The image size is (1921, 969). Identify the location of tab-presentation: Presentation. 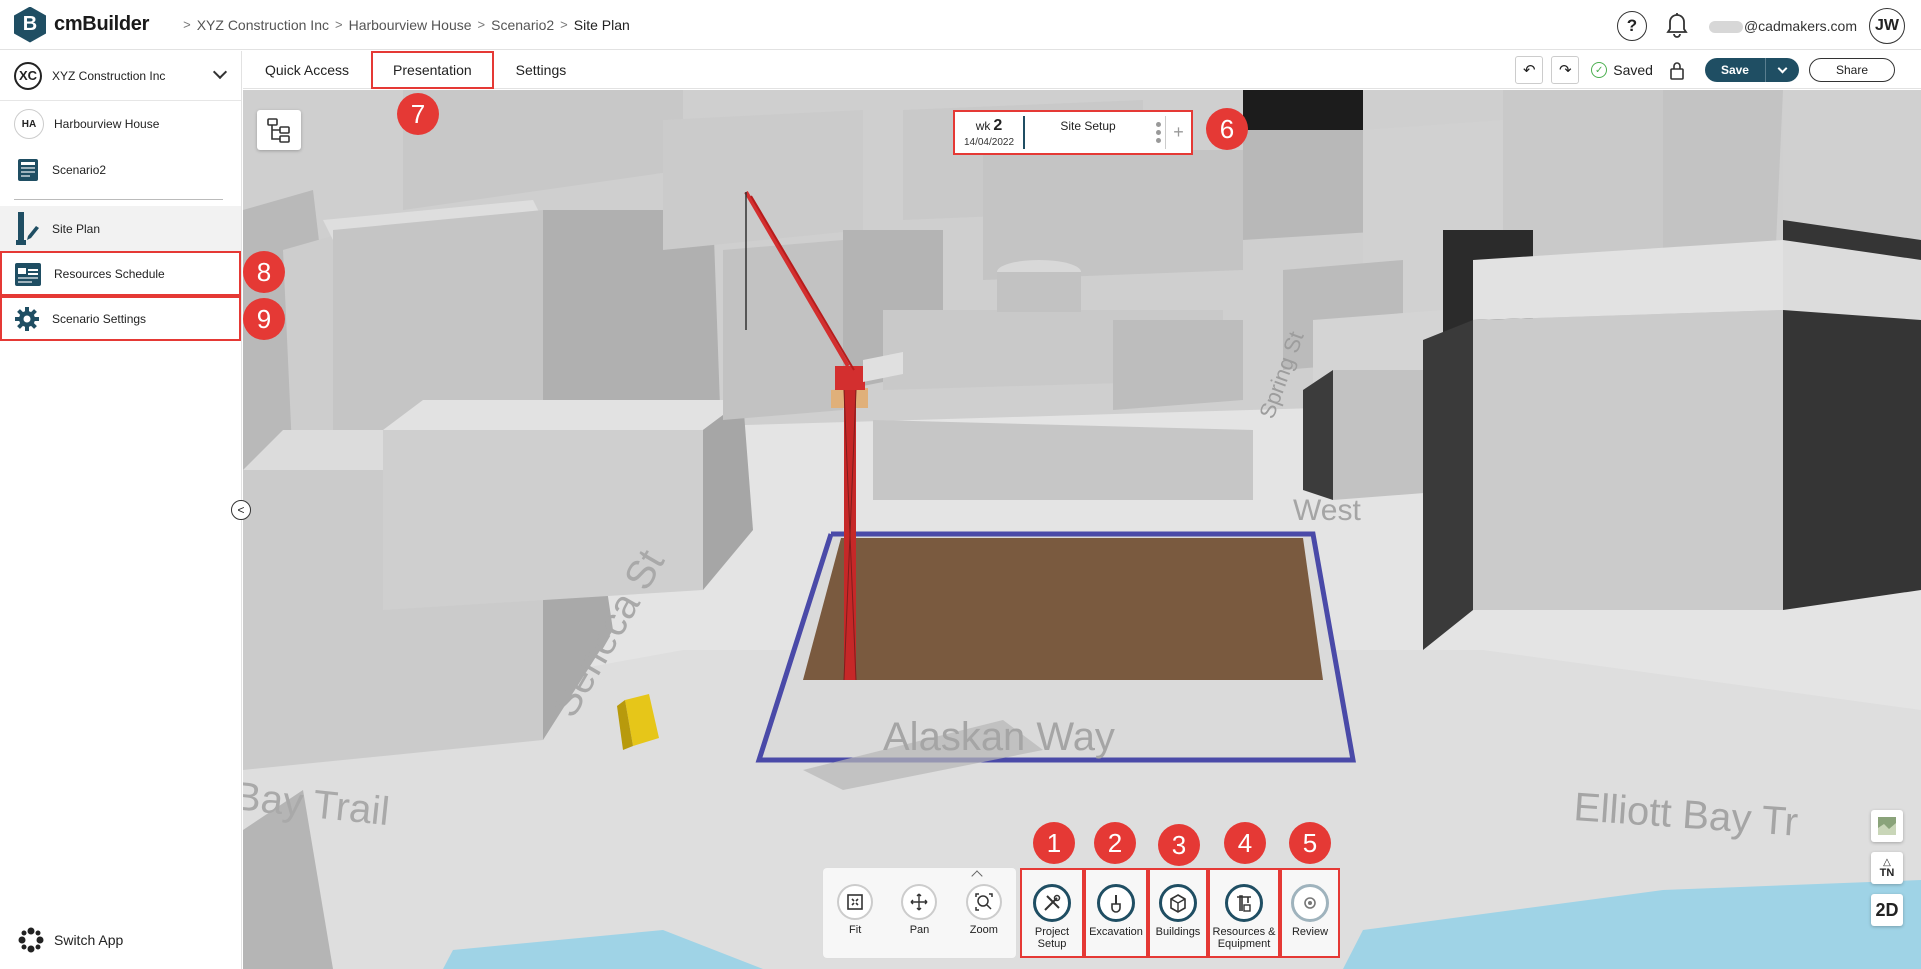
(432, 69).